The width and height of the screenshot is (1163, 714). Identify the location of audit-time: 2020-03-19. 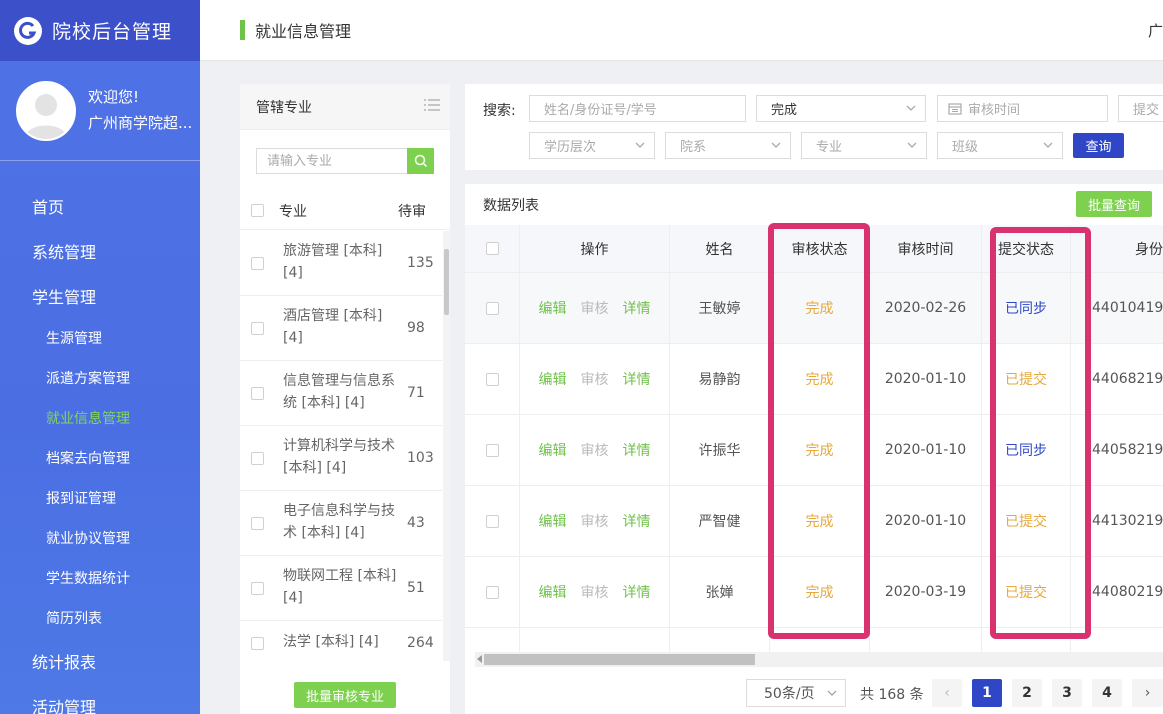
(926, 592).